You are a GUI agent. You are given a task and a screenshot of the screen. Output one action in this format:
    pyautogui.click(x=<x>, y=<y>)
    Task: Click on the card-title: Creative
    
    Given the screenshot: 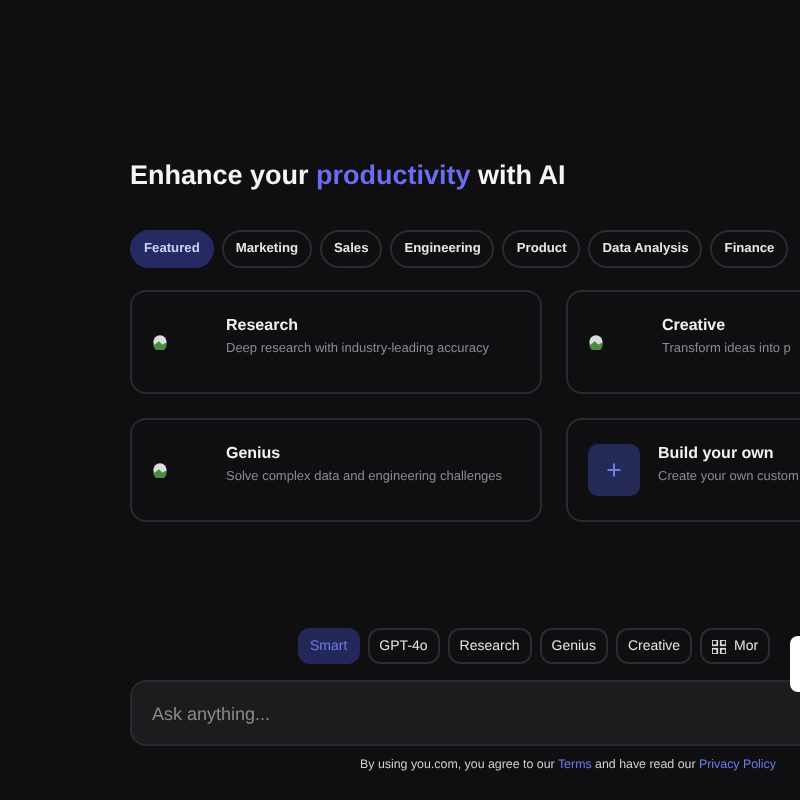 What is the action you would take?
    pyautogui.click(x=695, y=325)
    